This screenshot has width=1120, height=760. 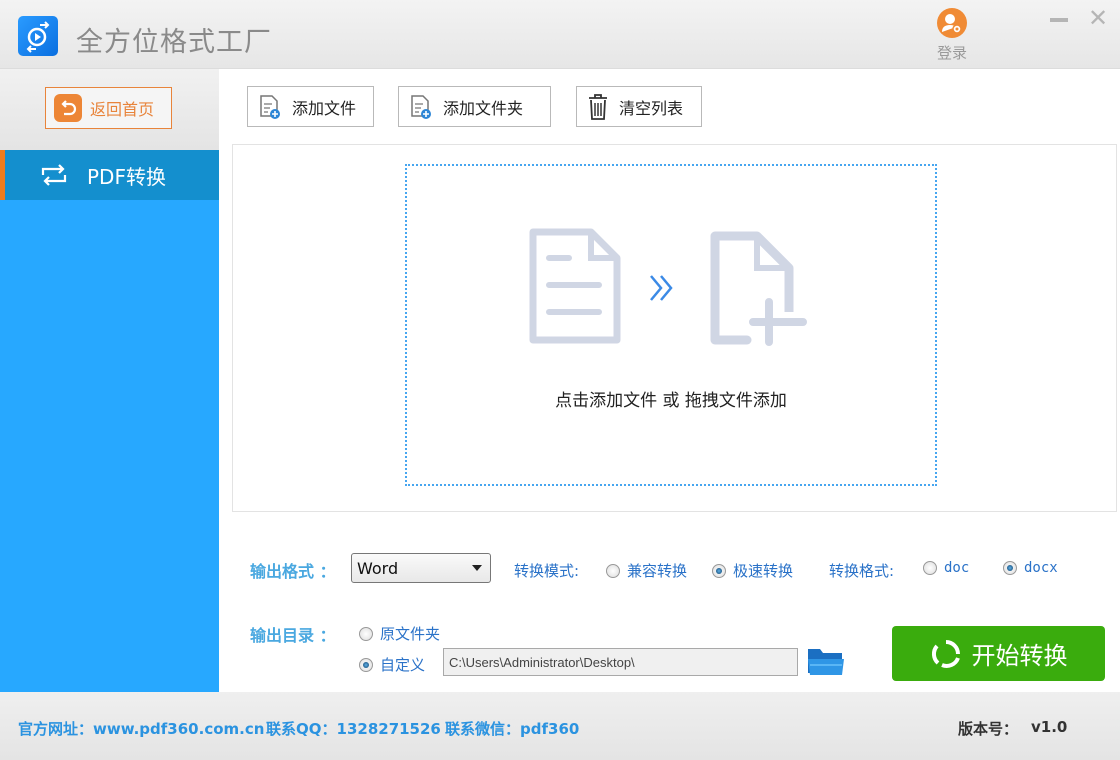 What do you see at coordinates (38, 36) in the screenshot?
I see `app-logo-icon` at bounding box center [38, 36].